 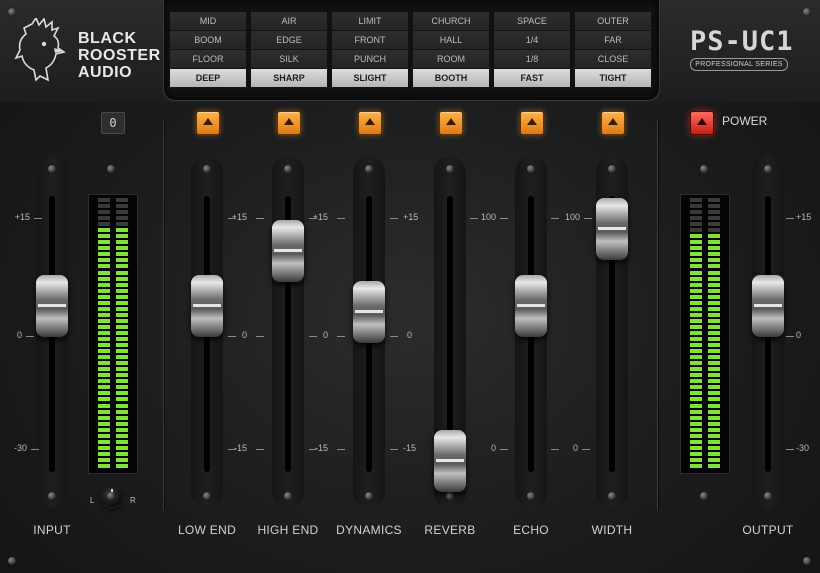 What do you see at coordinates (532, 123) in the screenshot?
I see `echo-mode-button` at bounding box center [532, 123].